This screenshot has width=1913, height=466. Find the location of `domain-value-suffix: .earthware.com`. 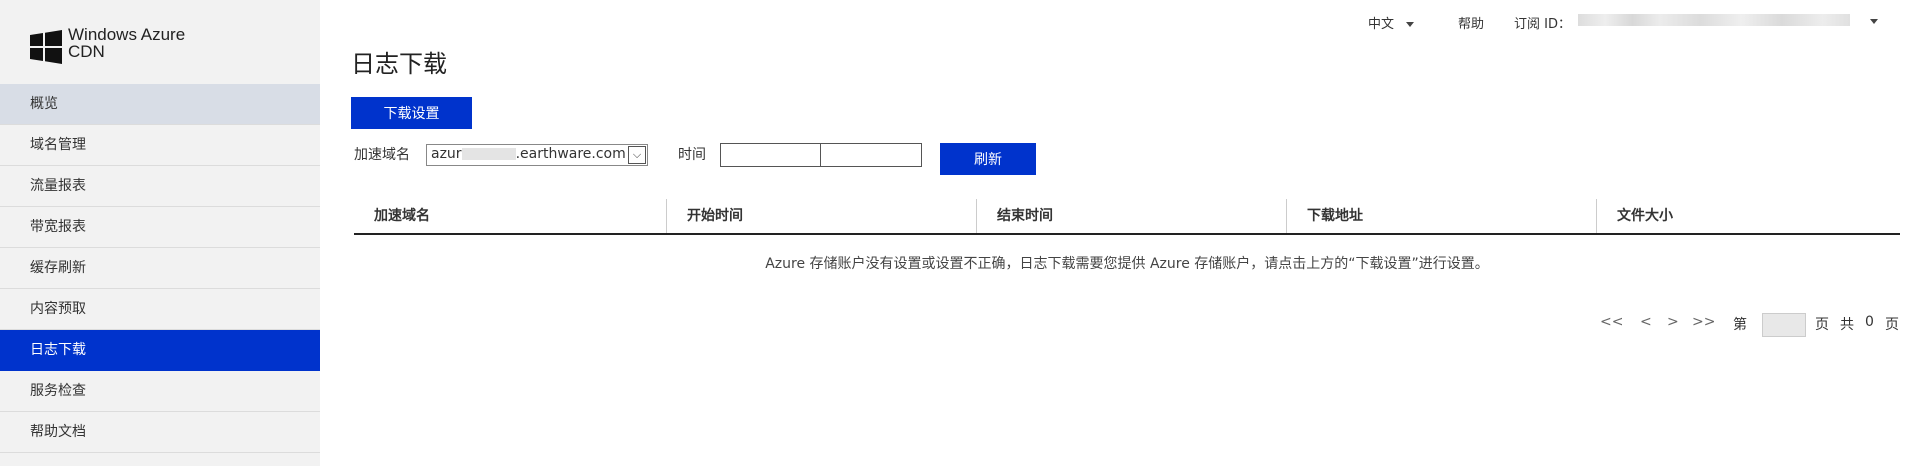

domain-value-suffix: .earthware.com is located at coordinates (570, 154).